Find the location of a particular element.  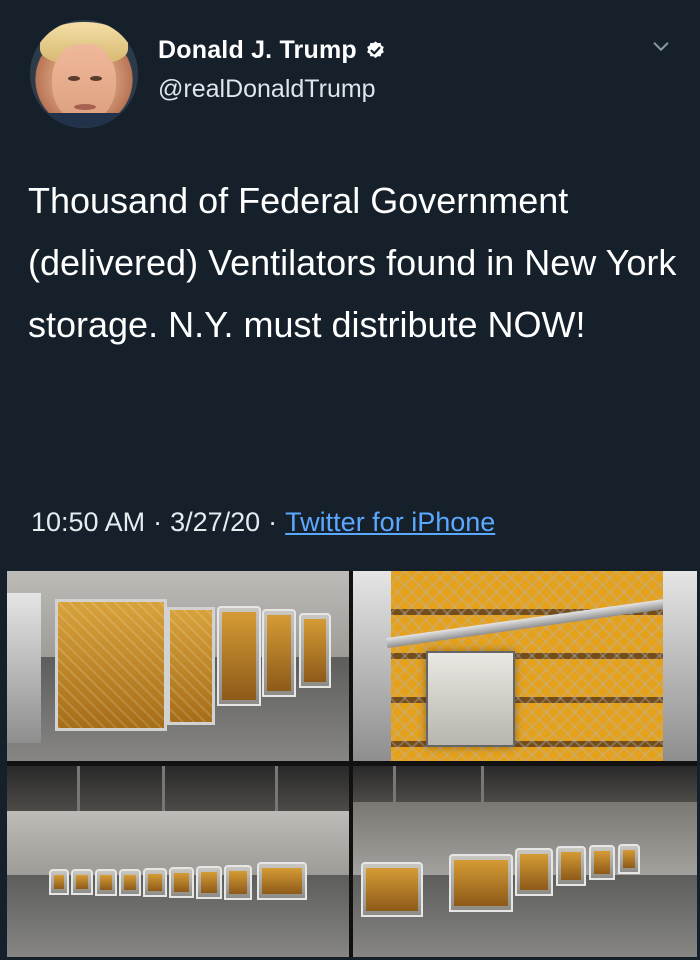

tweet-time: 10:50 AM is located at coordinates (88, 522).